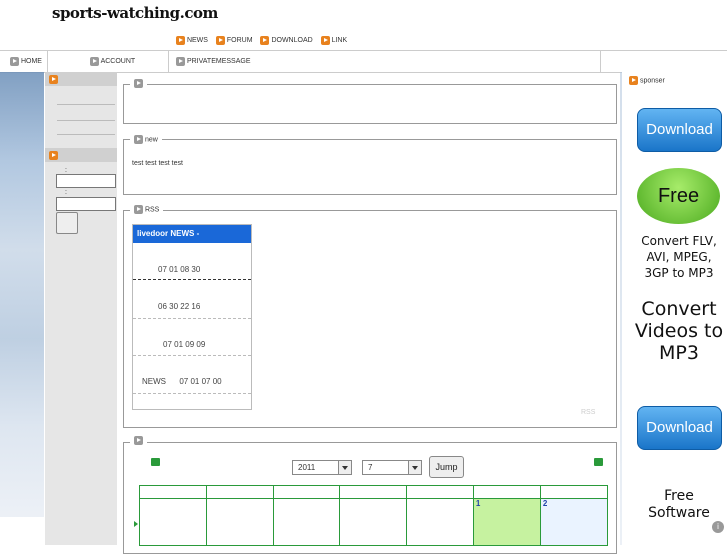  I want to click on top-nav: NEWS FORUM DOWNLOAD LINK, so click(264, 40).